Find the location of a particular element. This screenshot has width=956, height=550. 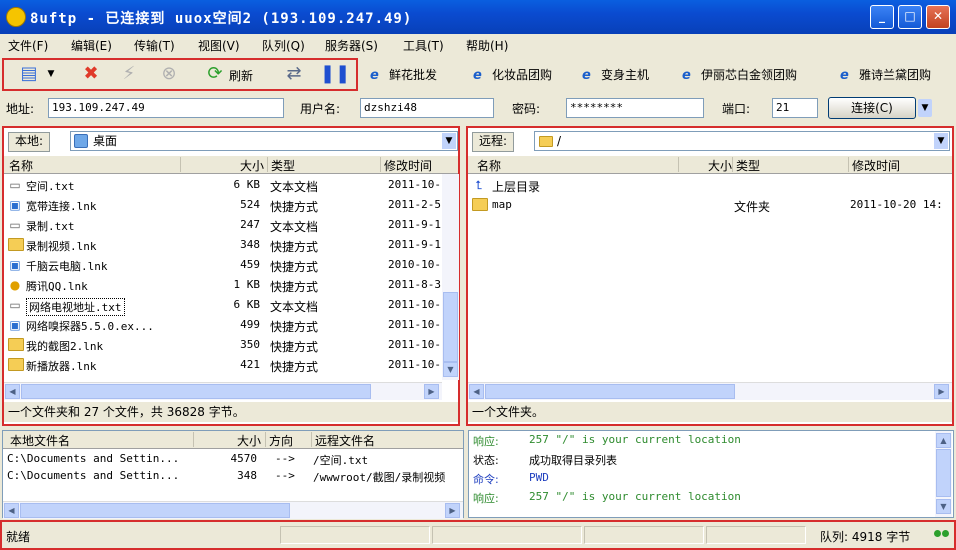

queue-remote-file: /空间.txt is located at coordinates (341, 460).